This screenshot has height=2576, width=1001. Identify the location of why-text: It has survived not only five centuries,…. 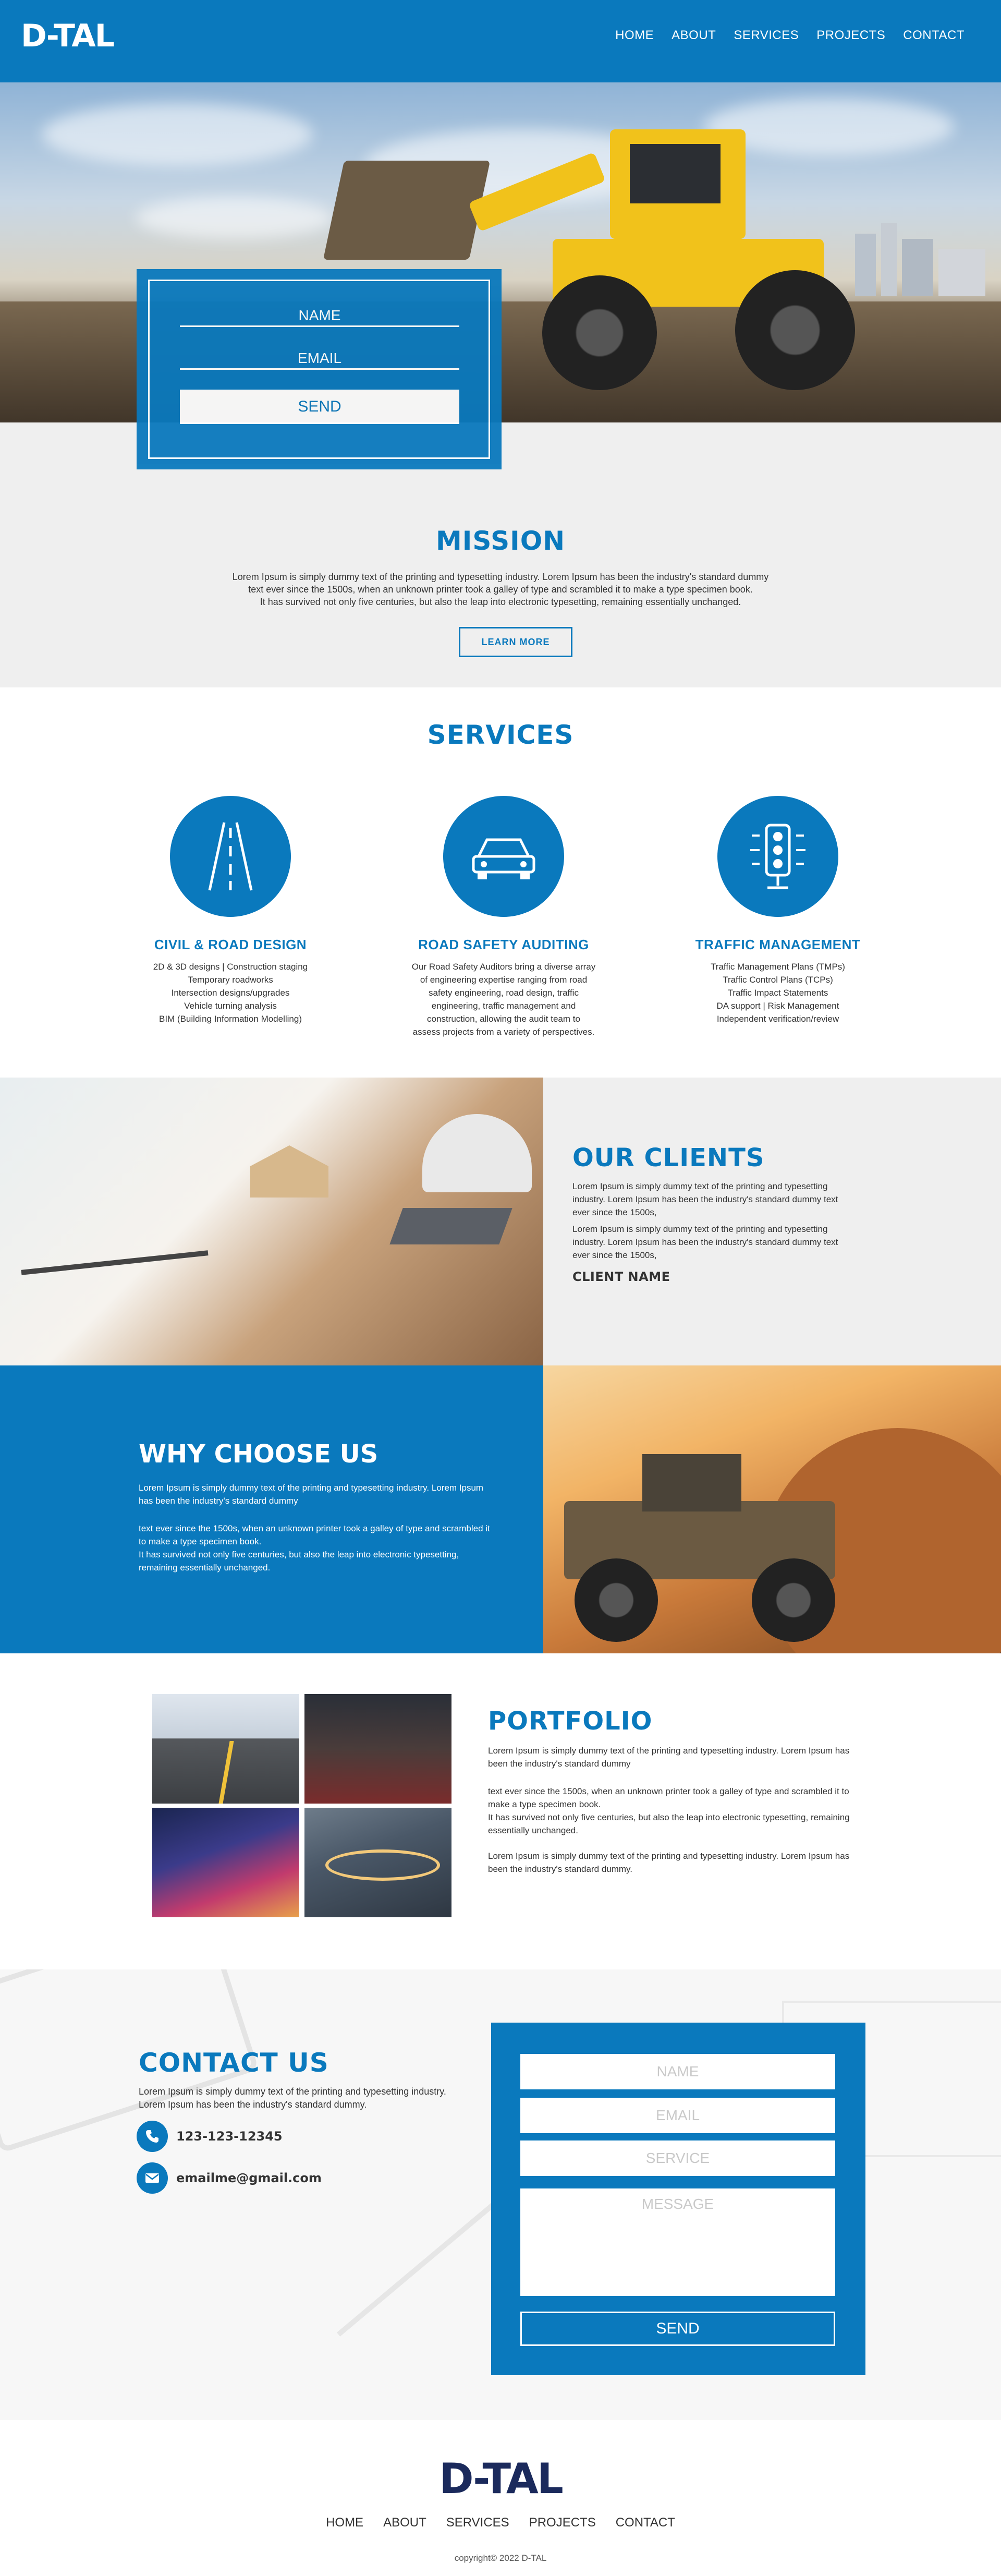
(299, 1561).